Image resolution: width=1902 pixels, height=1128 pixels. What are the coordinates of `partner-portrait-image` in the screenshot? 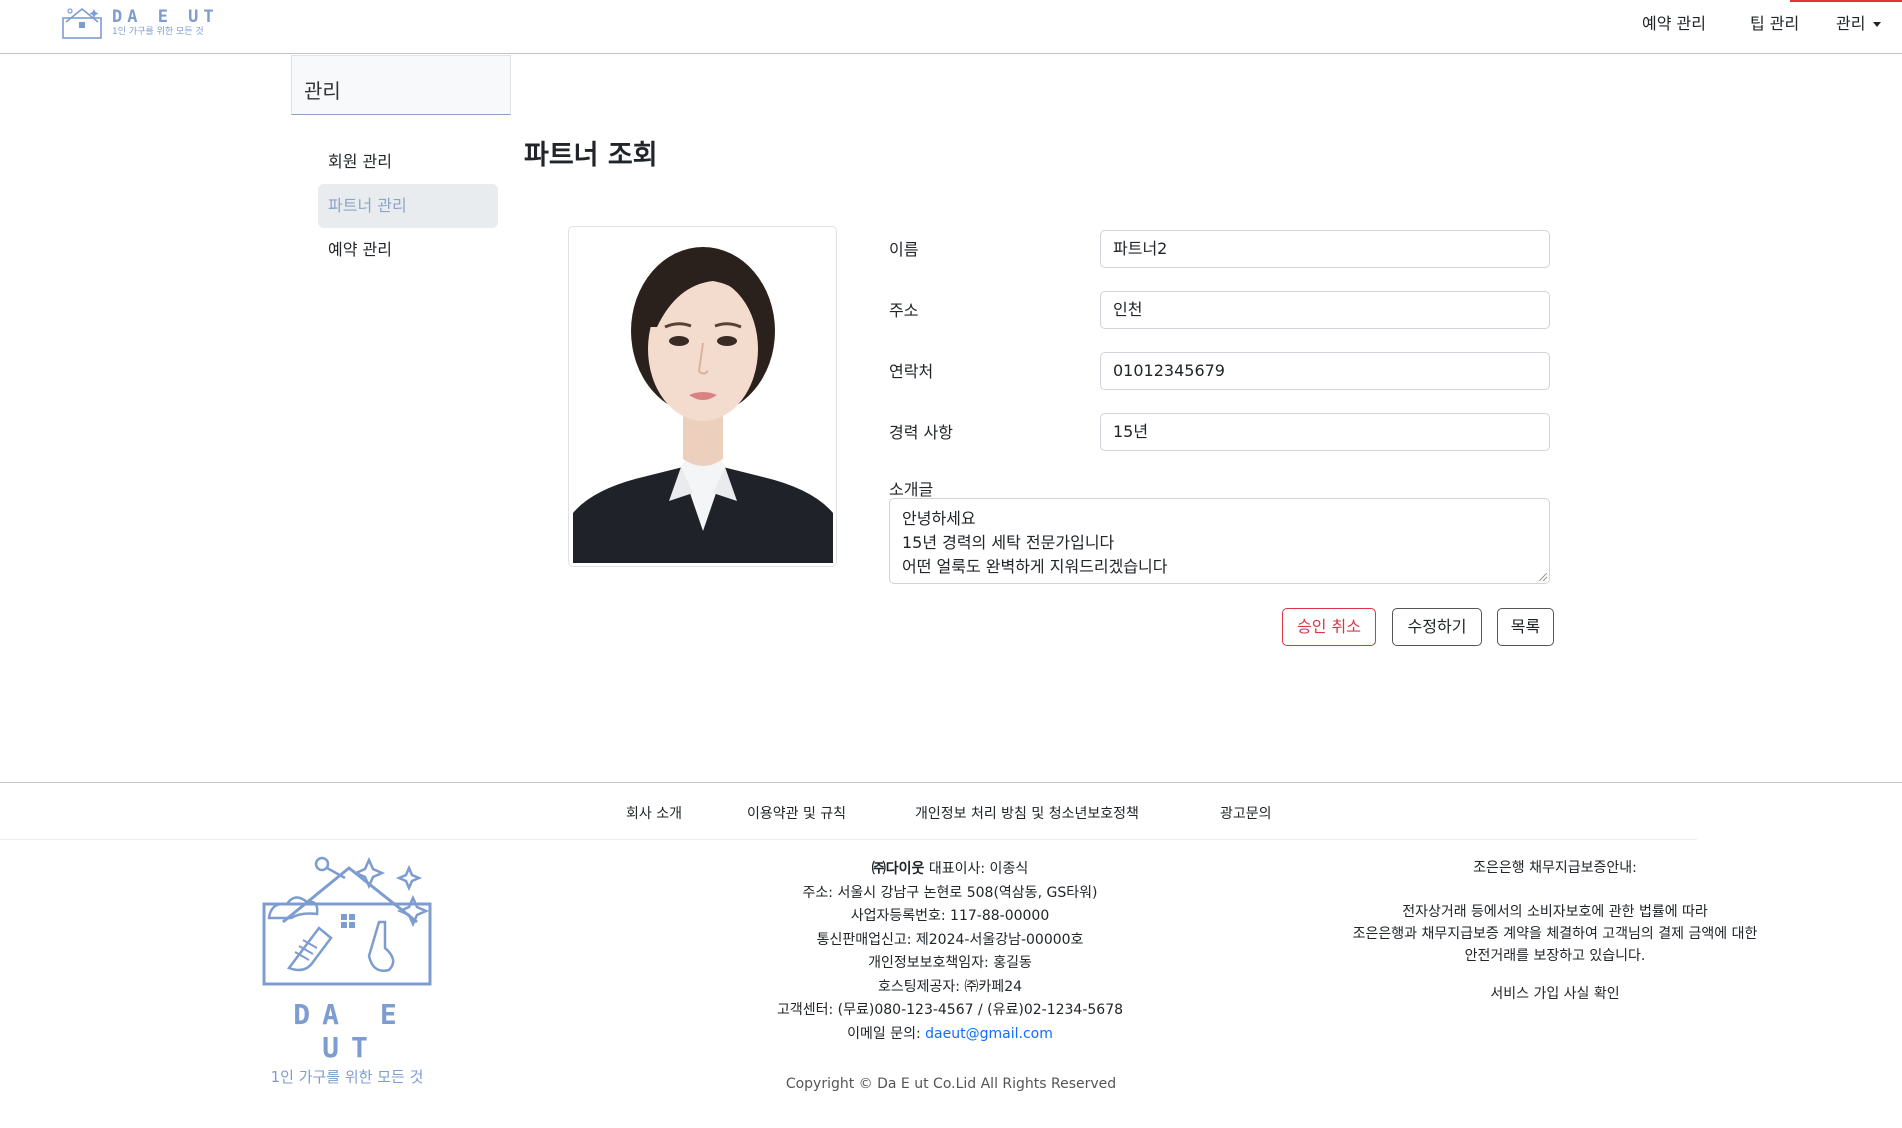 It's located at (703, 397).